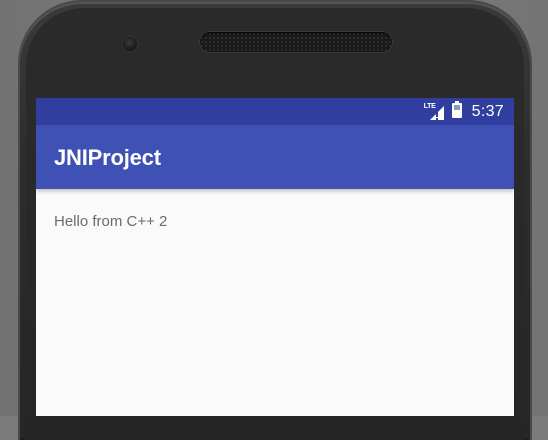  I want to click on status-icons: LTE 5:37, so click(464, 111).